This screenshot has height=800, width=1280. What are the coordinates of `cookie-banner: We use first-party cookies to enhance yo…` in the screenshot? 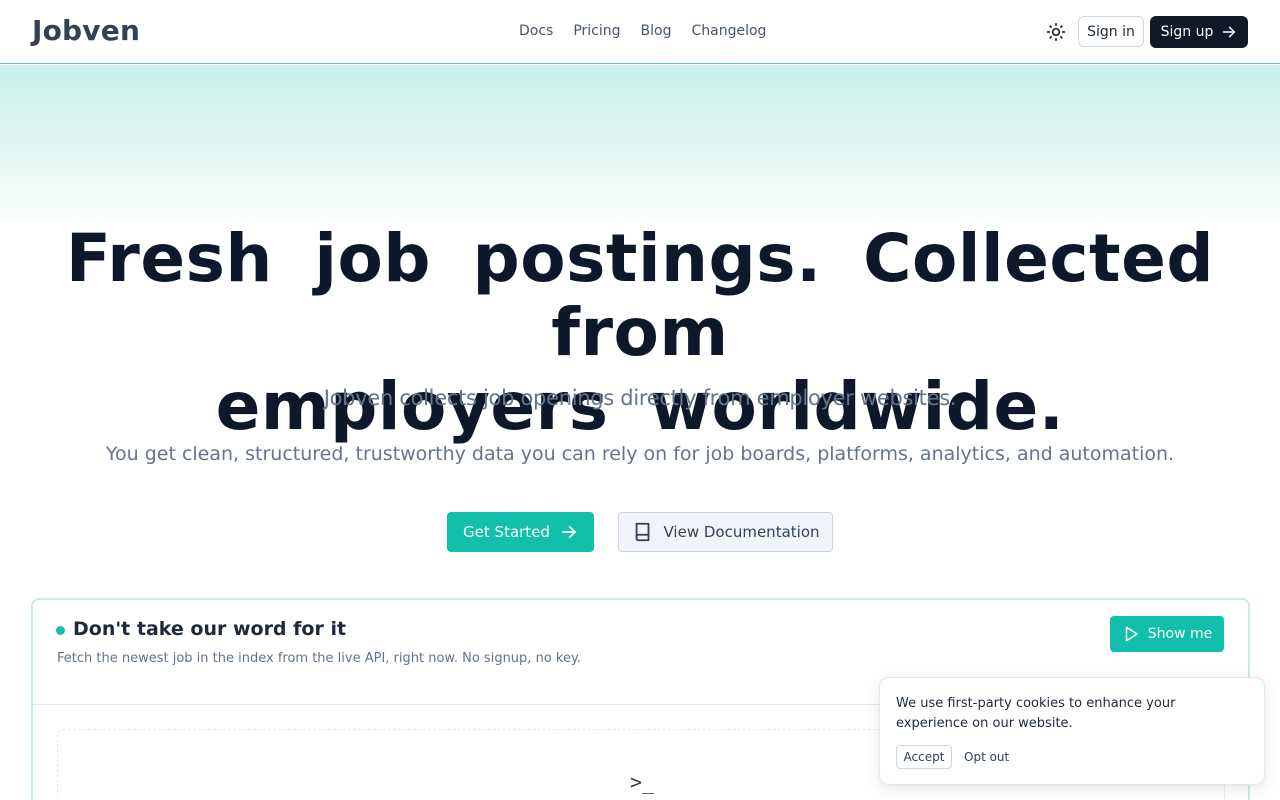 It's located at (1072, 731).